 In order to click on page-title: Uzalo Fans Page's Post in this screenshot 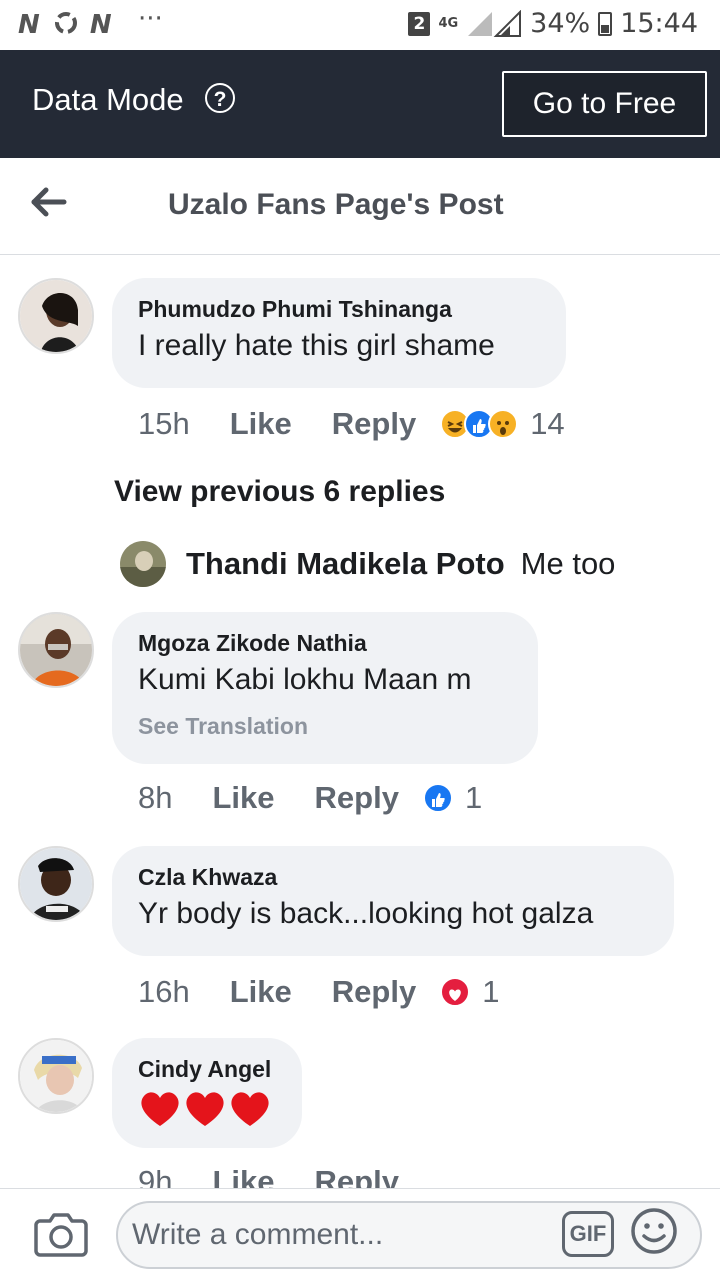, I will do `click(336, 204)`.